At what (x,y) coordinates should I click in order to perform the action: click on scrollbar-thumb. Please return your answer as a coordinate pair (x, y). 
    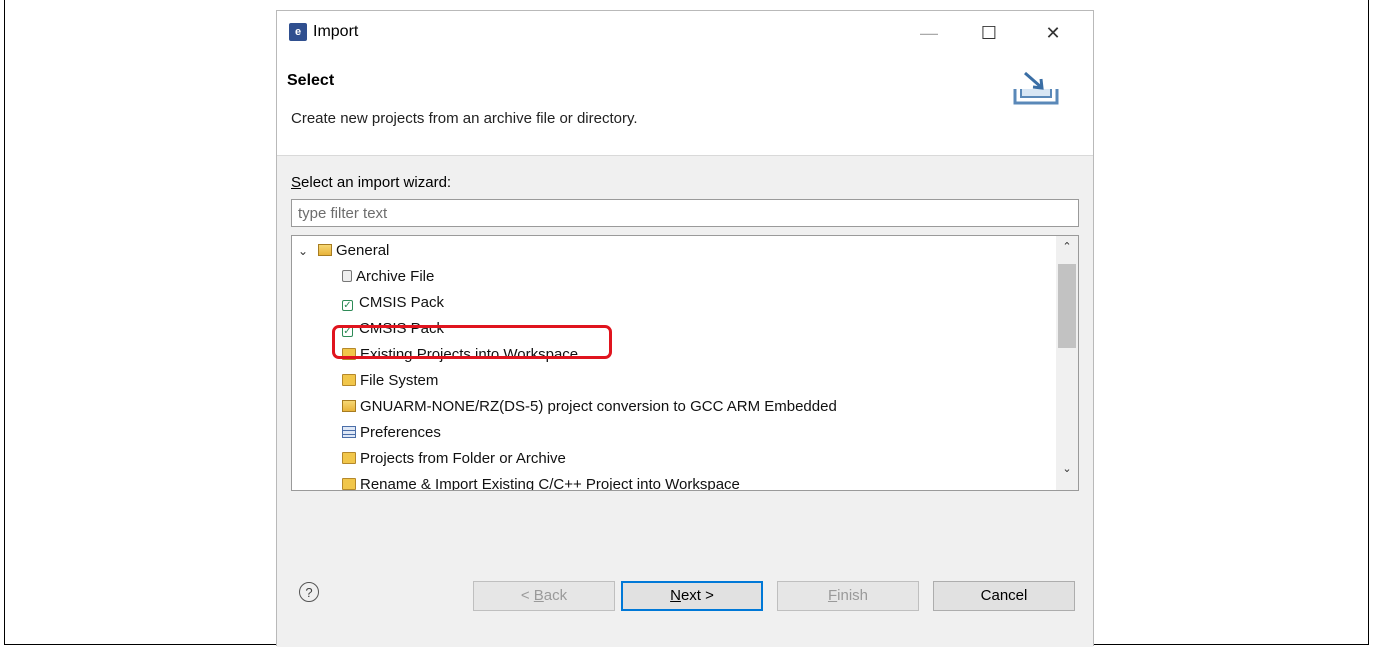
    Looking at the image, I should click on (1067, 306).